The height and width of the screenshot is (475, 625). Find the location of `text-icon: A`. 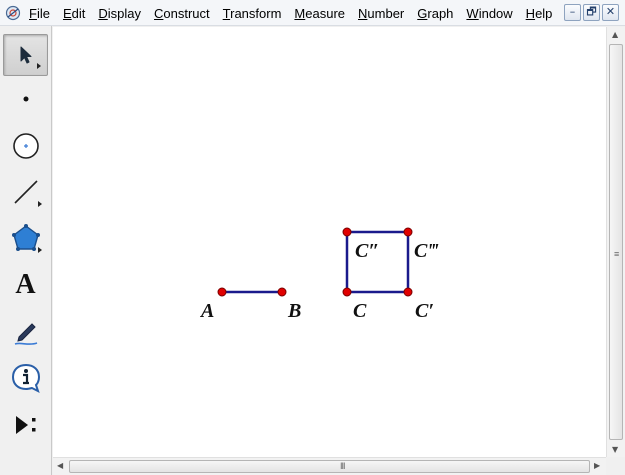

text-icon: A is located at coordinates (25, 284).